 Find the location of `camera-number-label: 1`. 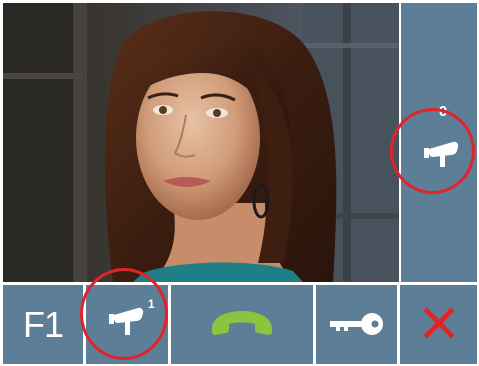

camera-number-label: 1 is located at coordinates (151, 304).